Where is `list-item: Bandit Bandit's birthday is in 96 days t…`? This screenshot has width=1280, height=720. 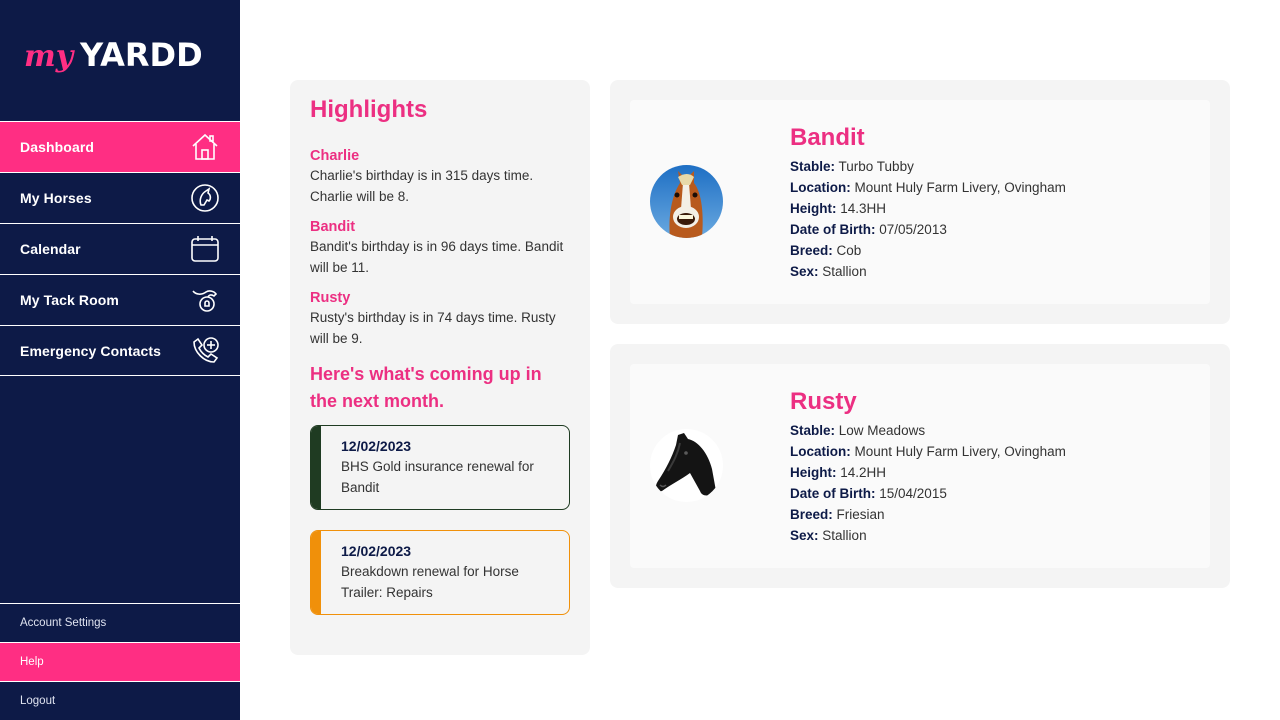 list-item: Bandit Bandit's birthday is in 96 days t… is located at coordinates (440, 248).